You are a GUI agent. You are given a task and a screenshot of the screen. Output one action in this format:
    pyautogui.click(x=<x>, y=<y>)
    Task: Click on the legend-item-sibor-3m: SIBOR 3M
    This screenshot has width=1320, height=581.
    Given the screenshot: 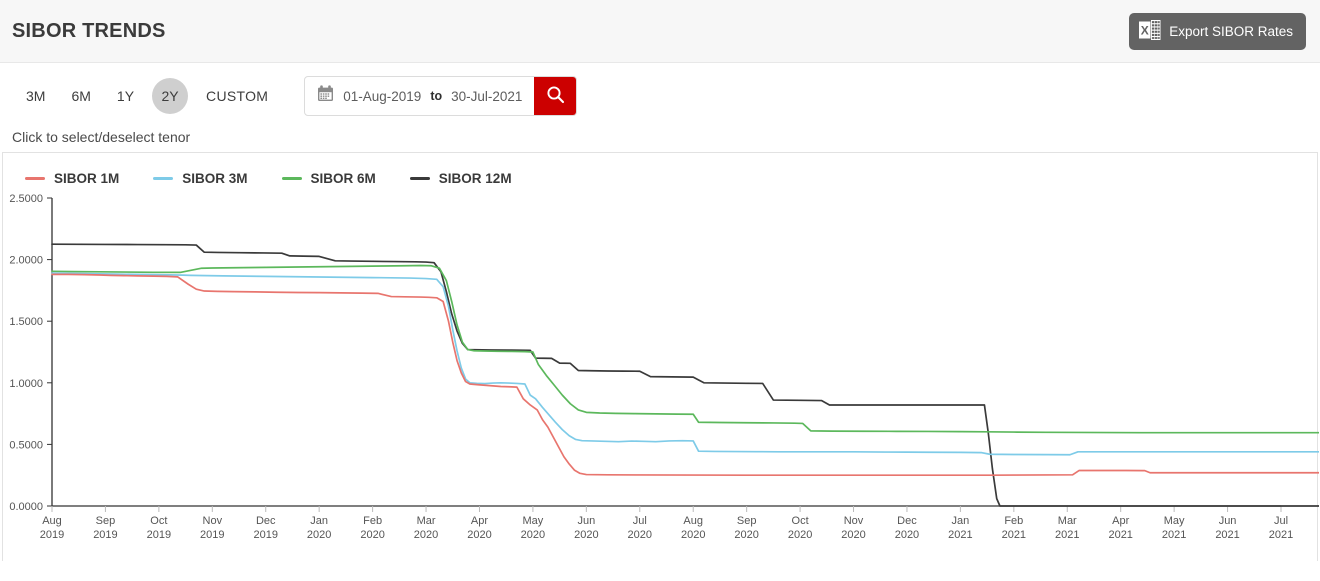 What is the action you would take?
    pyautogui.click(x=200, y=178)
    